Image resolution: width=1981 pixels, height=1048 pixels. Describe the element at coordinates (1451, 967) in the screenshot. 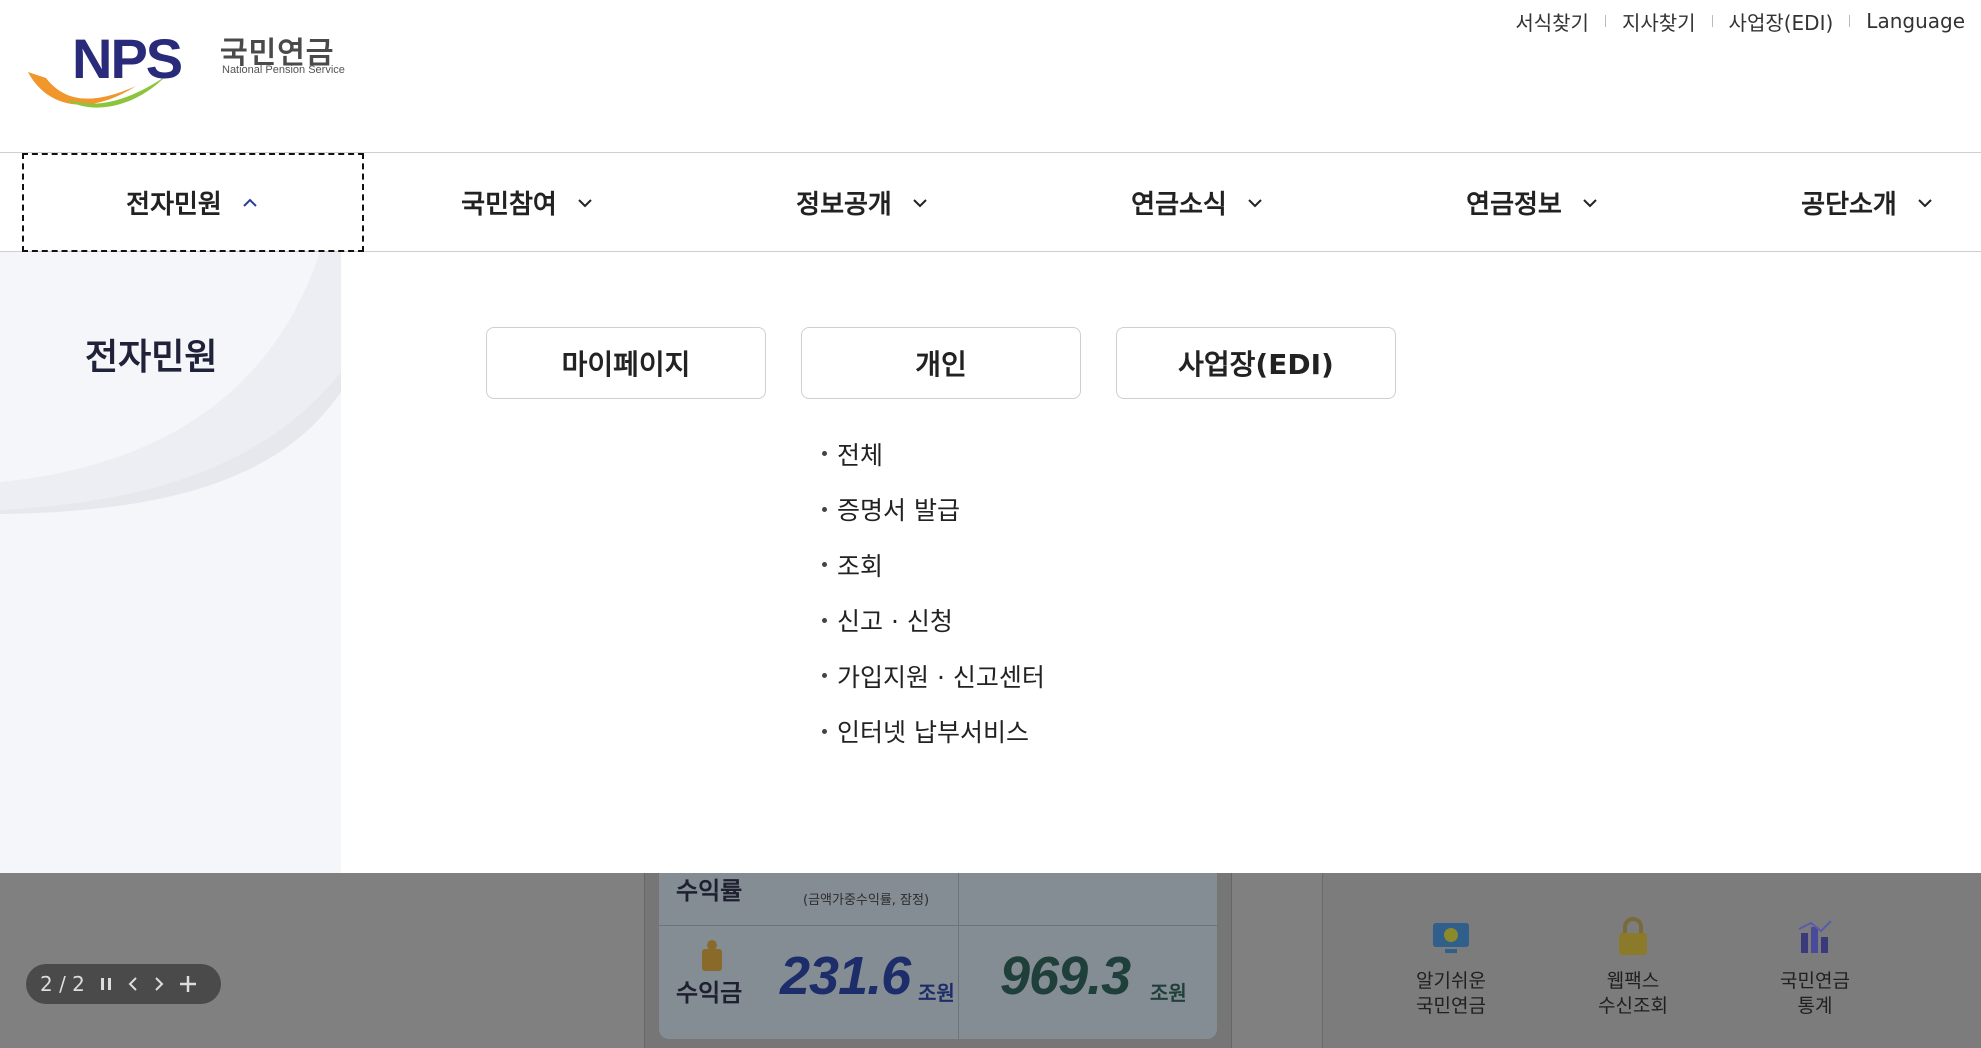

I see `quick-link-easy-pension: 알기쉬운 국민연금` at that location.